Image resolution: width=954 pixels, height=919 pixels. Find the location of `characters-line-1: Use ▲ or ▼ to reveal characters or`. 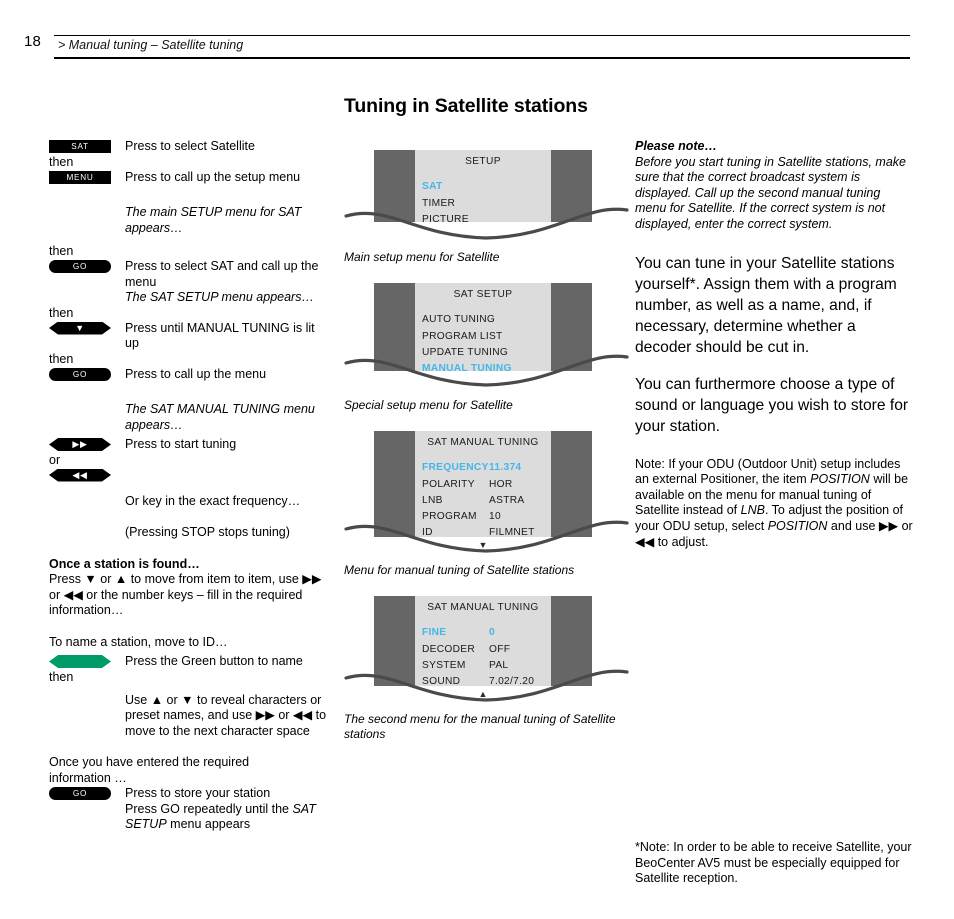

characters-line-1: Use ▲ or ▼ to reveal characters or is located at coordinates (223, 699).